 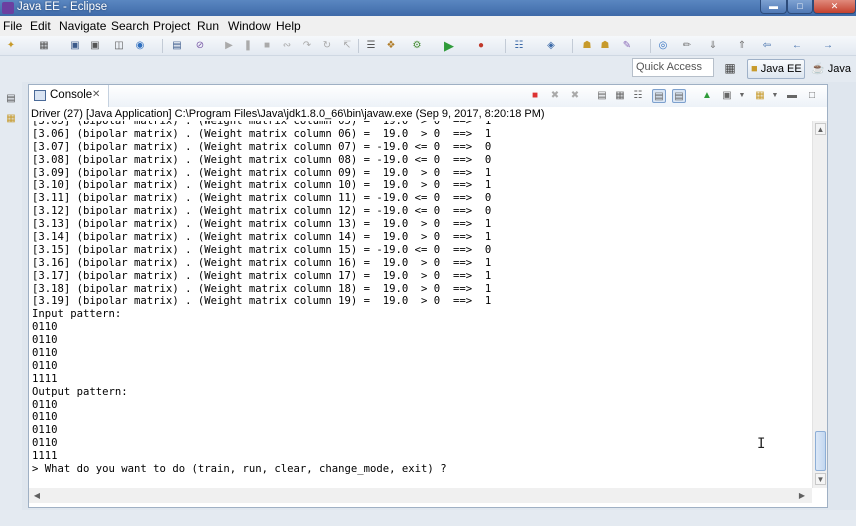 What do you see at coordinates (140, 45) in the screenshot?
I see `server-icon: ◉` at bounding box center [140, 45].